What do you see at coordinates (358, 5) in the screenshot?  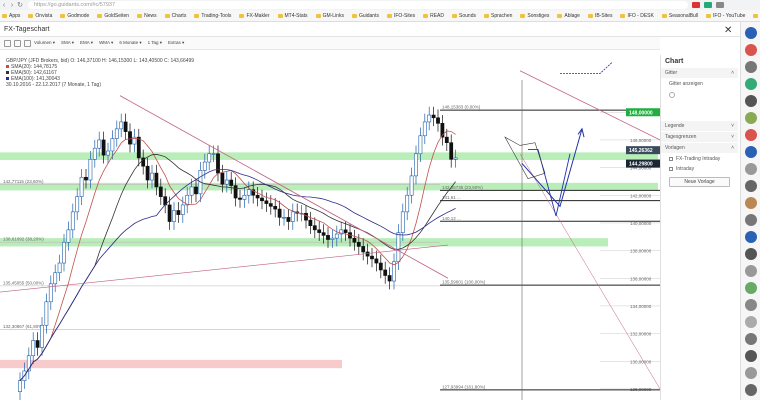 I see `url-input: https://go.guidants.com/#c/57937` at bounding box center [358, 5].